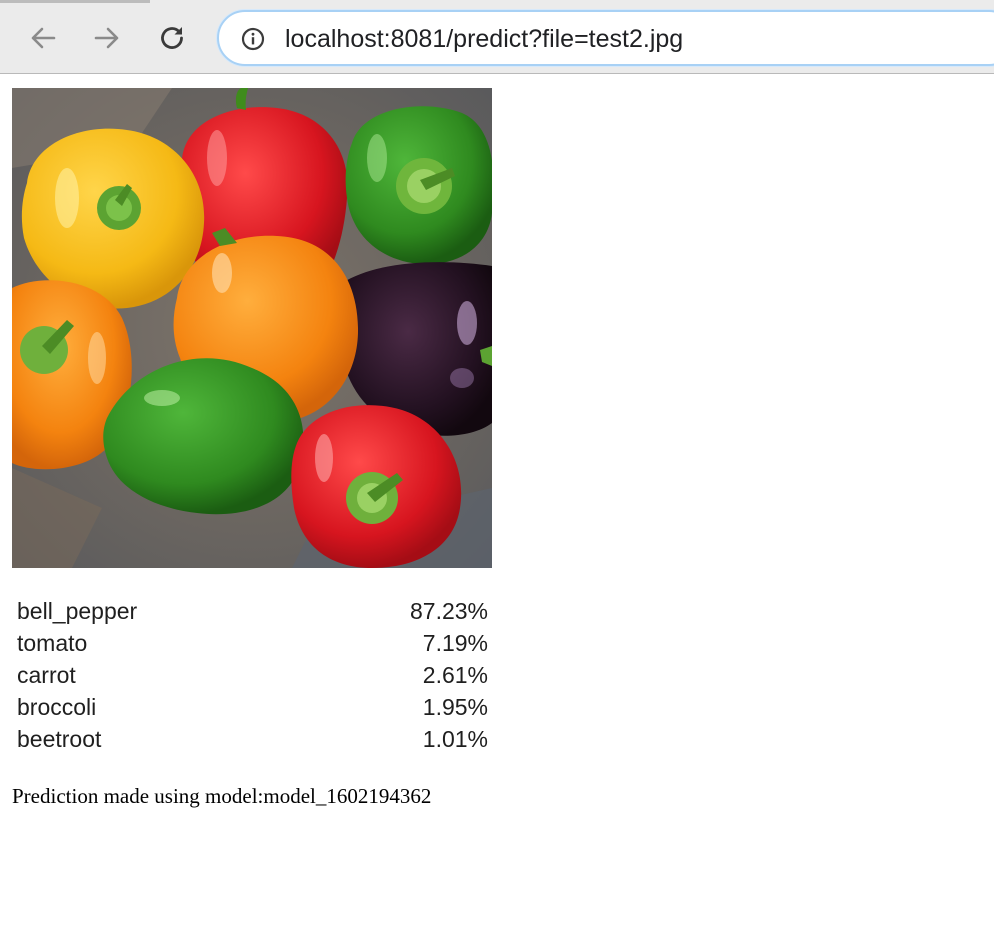 The height and width of the screenshot is (946, 994). What do you see at coordinates (455, 707) in the screenshot?
I see `prediction-value: 1.95%` at bounding box center [455, 707].